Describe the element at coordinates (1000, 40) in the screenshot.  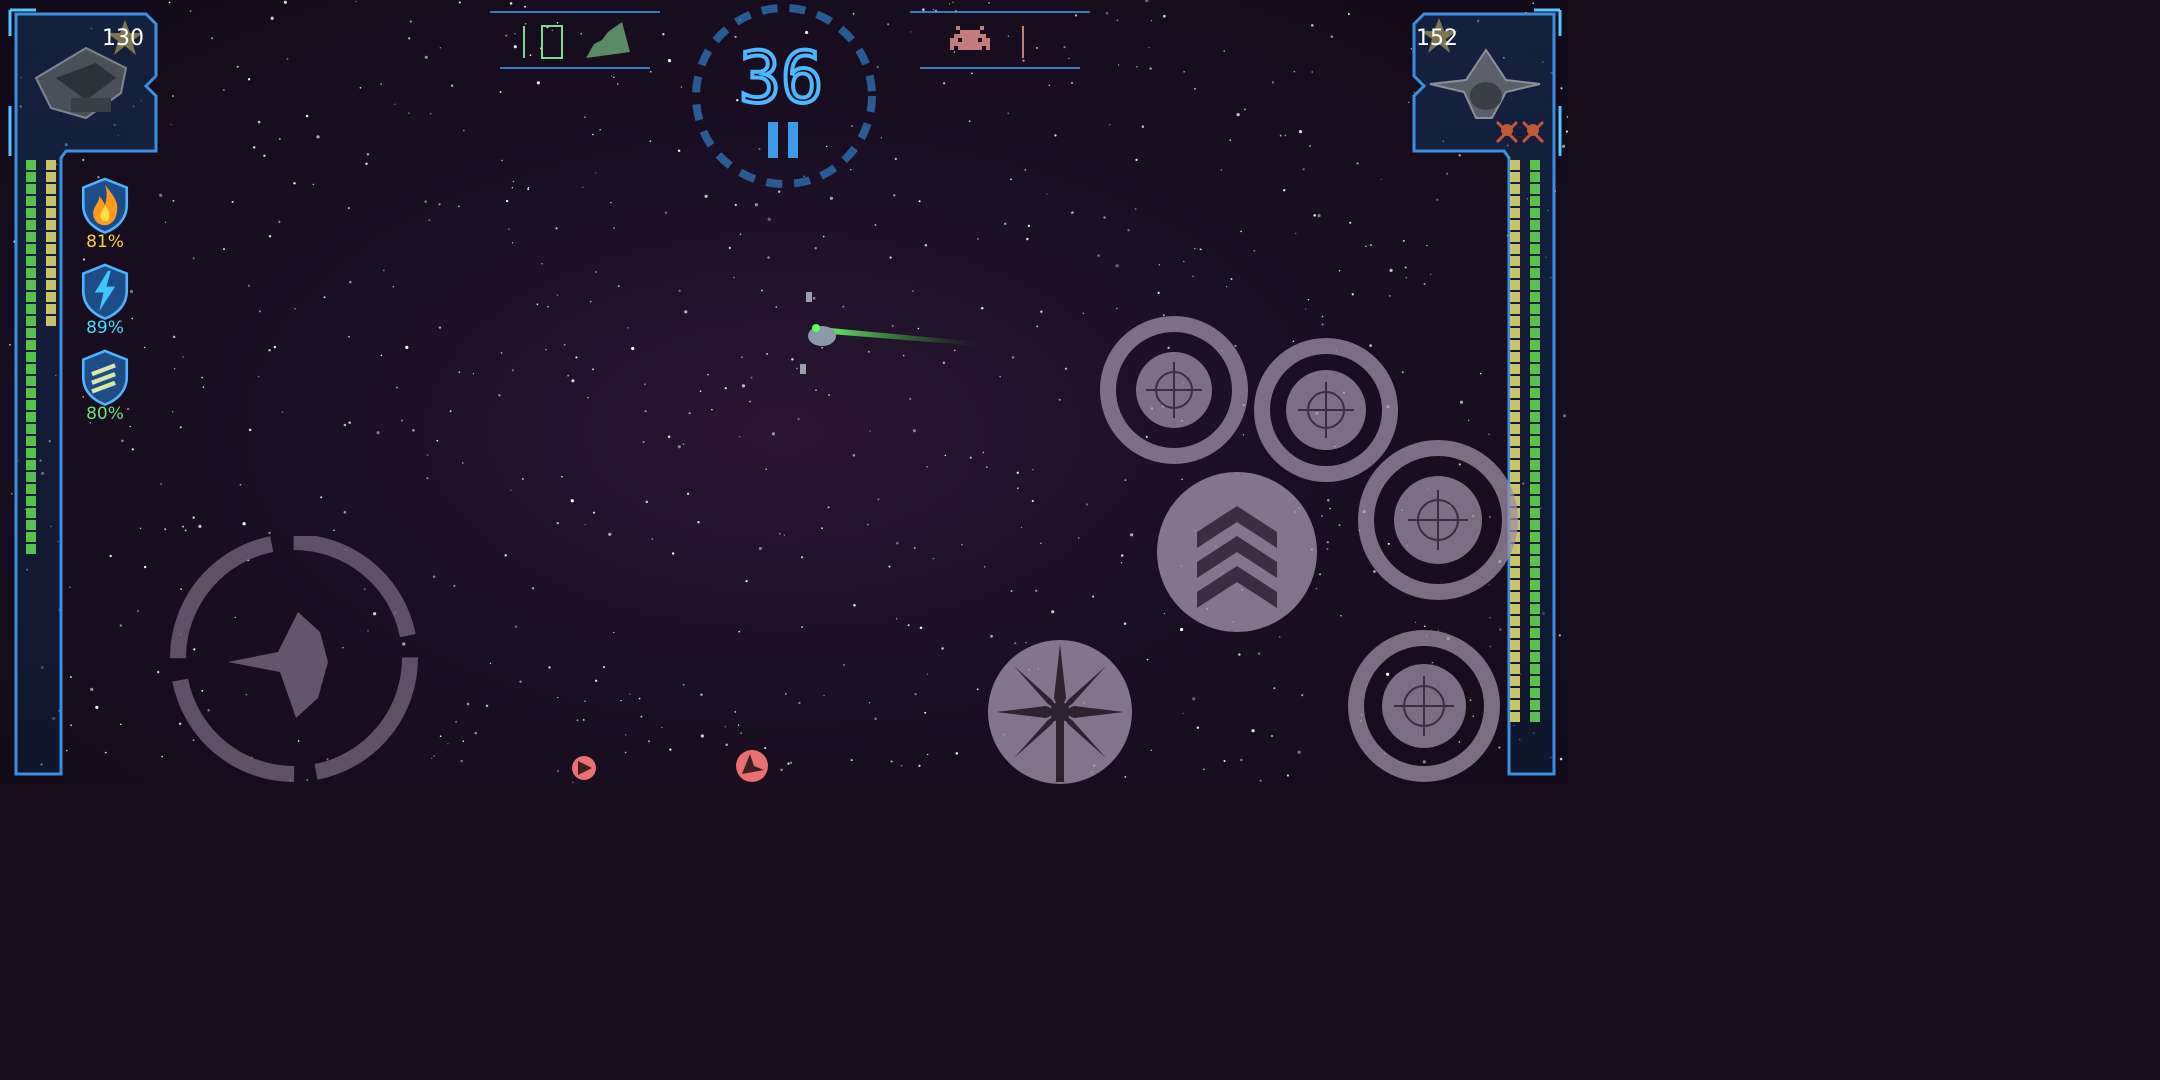
I see `enemy-fleet-indicator` at that location.